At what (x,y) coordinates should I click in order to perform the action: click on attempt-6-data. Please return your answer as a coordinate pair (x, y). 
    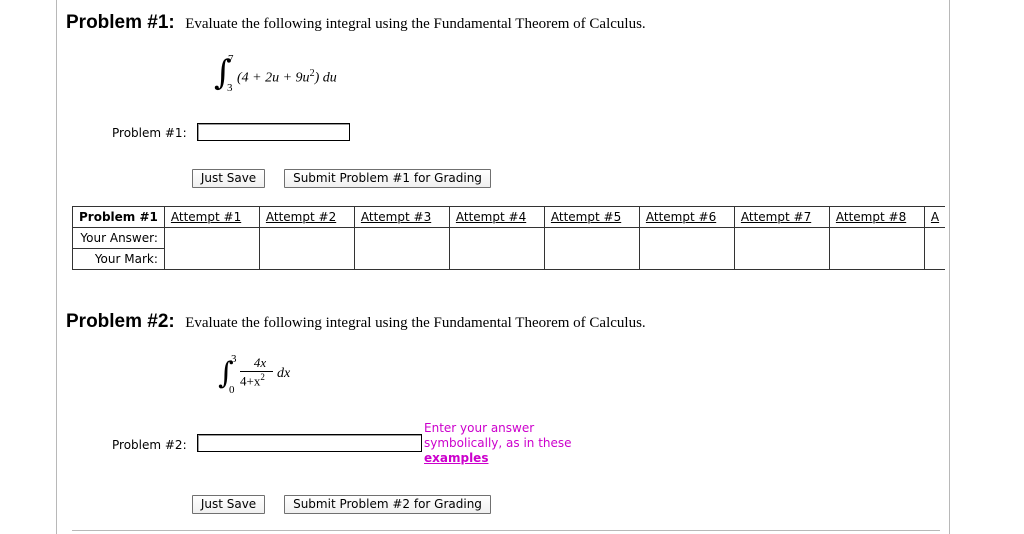
    Looking at the image, I should click on (686, 248).